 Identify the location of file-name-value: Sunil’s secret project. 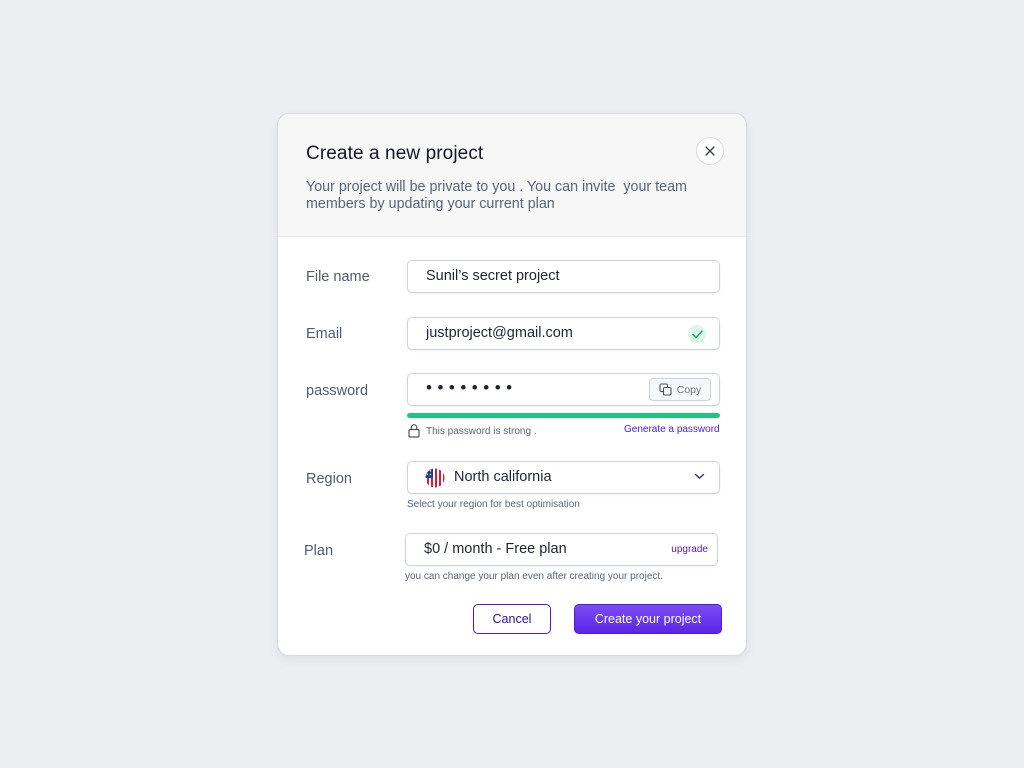
(493, 276).